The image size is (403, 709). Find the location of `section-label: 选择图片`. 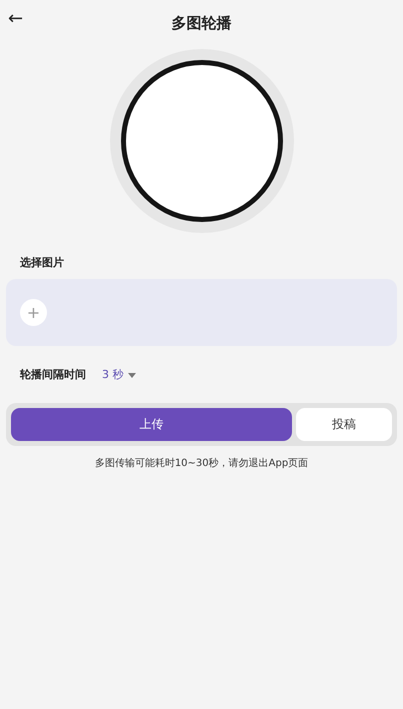

section-label: 选择图片 is located at coordinates (42, 262).